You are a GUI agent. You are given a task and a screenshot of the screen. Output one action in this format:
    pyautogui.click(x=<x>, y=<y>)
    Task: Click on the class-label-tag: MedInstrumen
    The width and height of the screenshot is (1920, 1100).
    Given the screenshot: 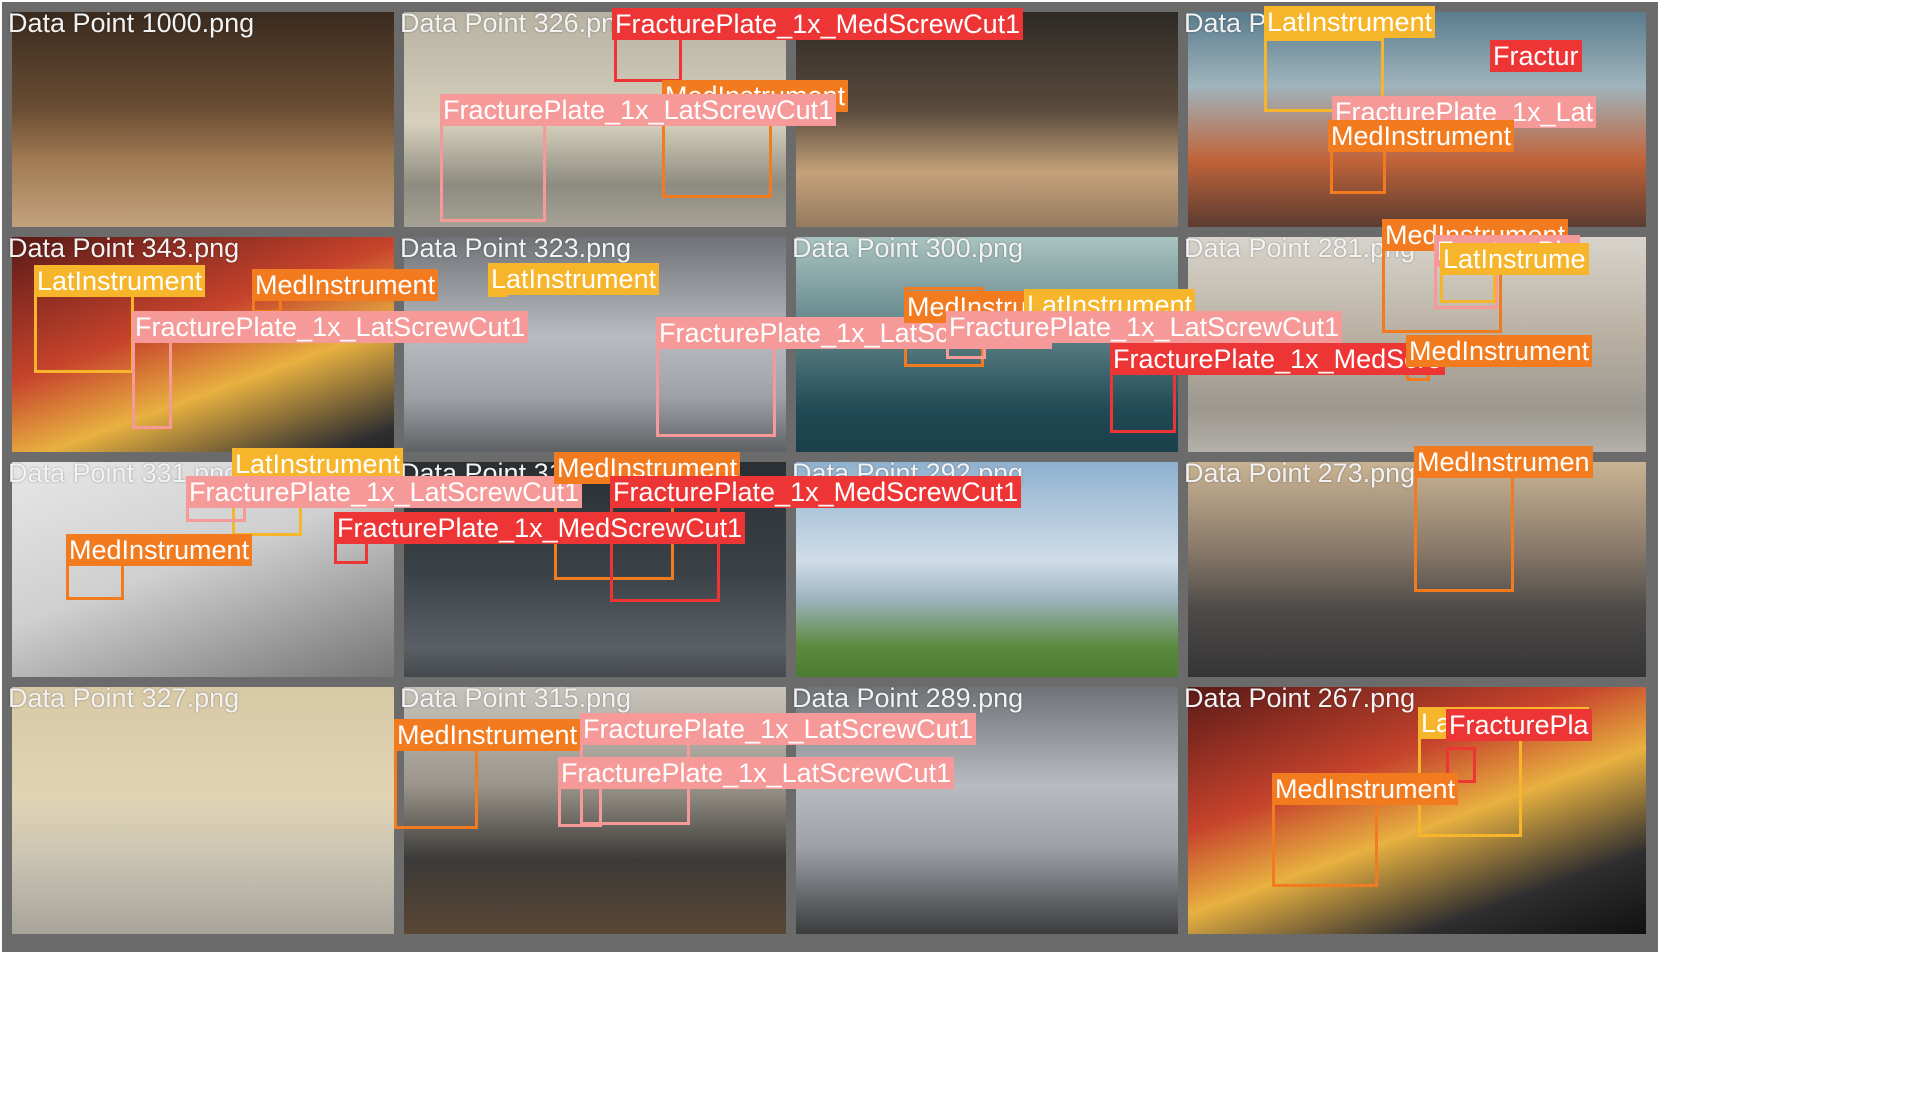 What is the action you would take?
    pyautogui.click(x=1503, y=462)
    